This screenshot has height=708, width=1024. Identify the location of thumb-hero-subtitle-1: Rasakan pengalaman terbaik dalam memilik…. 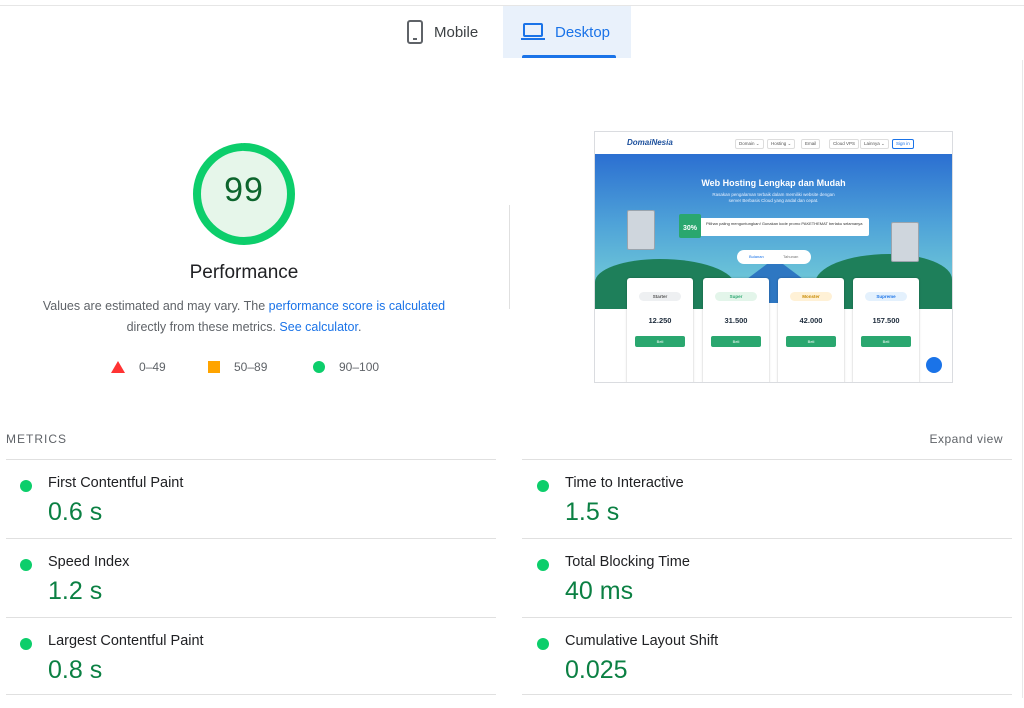
(773, 194).